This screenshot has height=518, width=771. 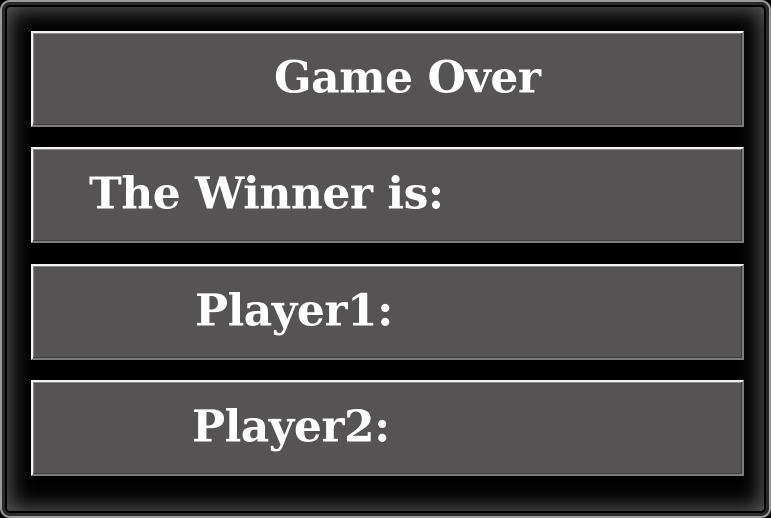 I want to click on winner-label: The Winner is:, so click(x=266, y=194).